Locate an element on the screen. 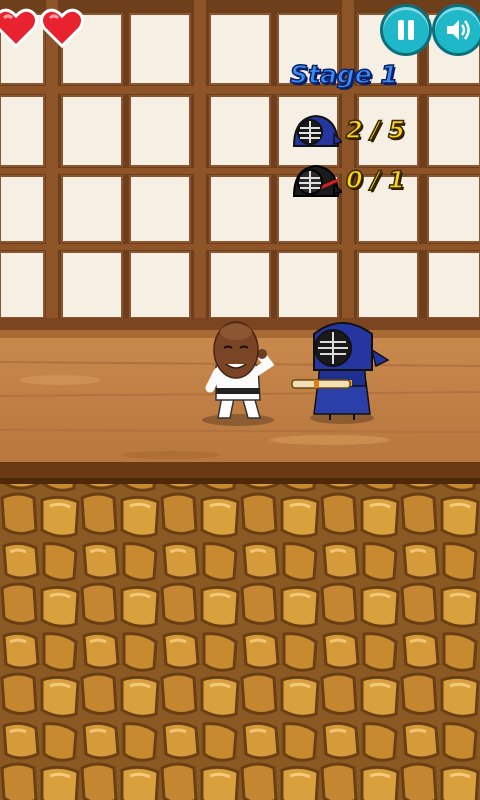  black-kendo-icon is located at coordinates (317, 180).